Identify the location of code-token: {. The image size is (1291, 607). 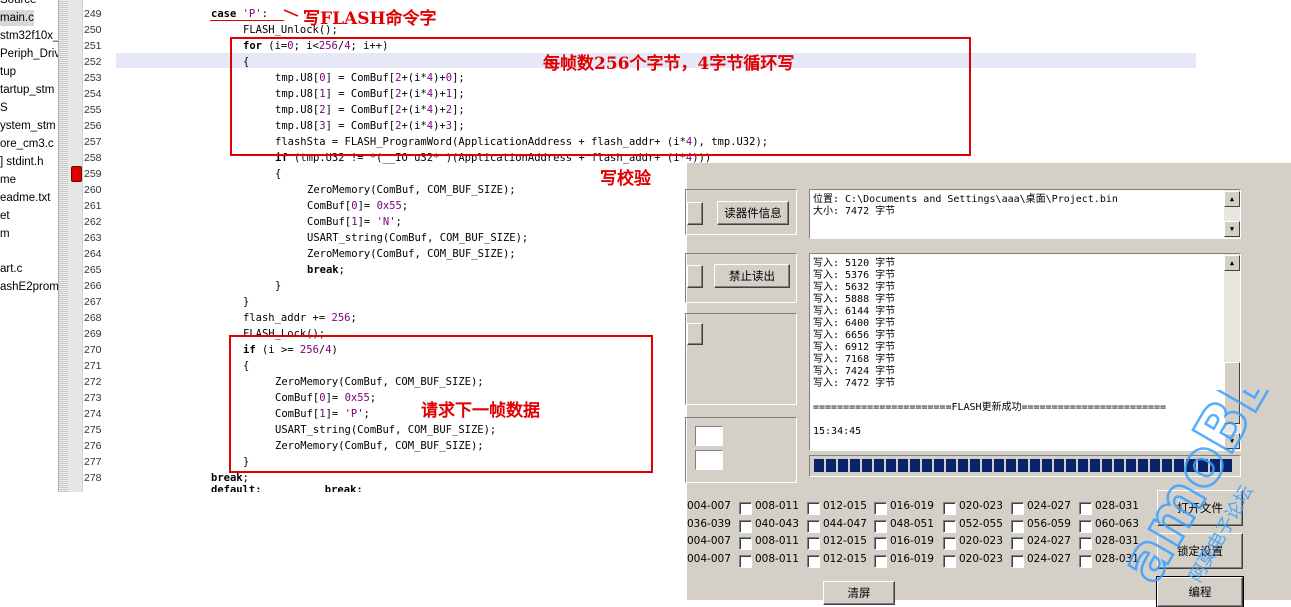
(278, 174).